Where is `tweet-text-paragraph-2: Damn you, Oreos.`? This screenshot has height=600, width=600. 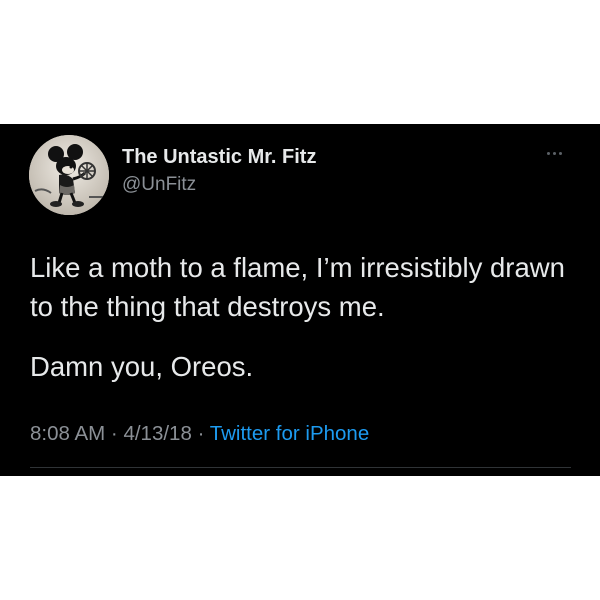
tweet-text-paragraph-2: Damn you, Oreos. is located at coordinates (142, 366).